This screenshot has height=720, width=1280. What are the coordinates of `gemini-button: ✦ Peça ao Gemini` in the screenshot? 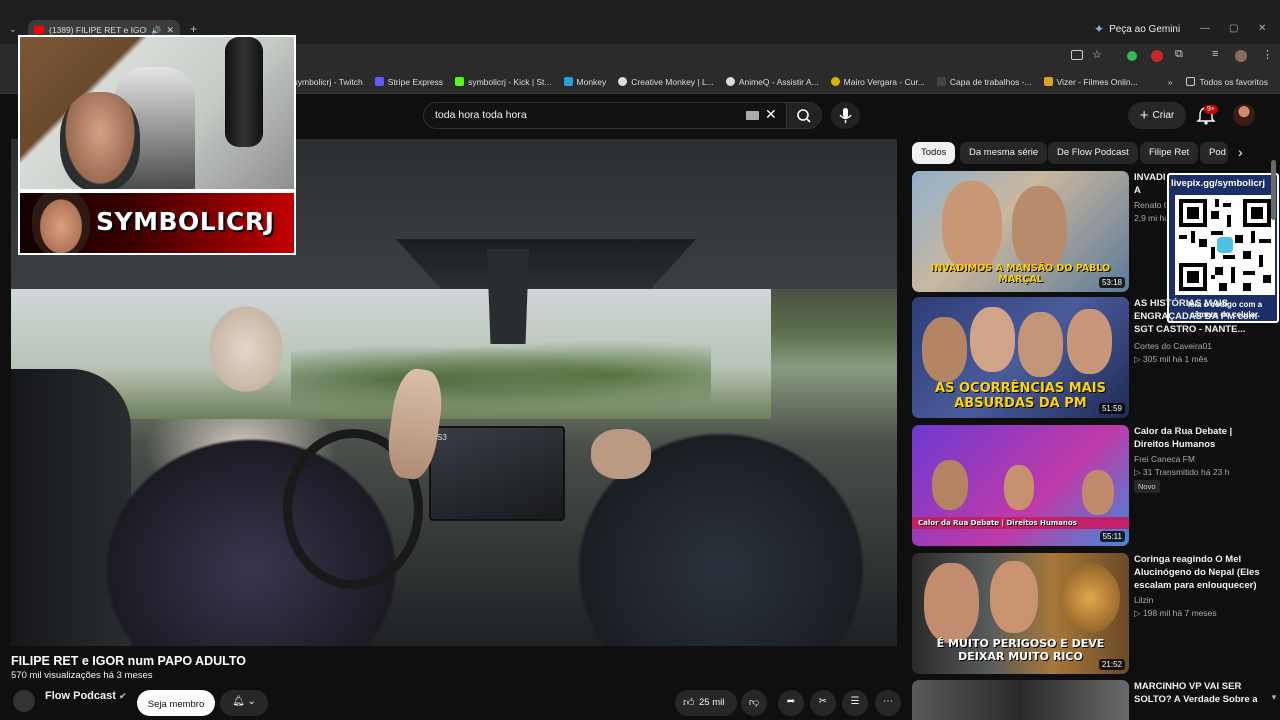 It's located at (1137, 29).